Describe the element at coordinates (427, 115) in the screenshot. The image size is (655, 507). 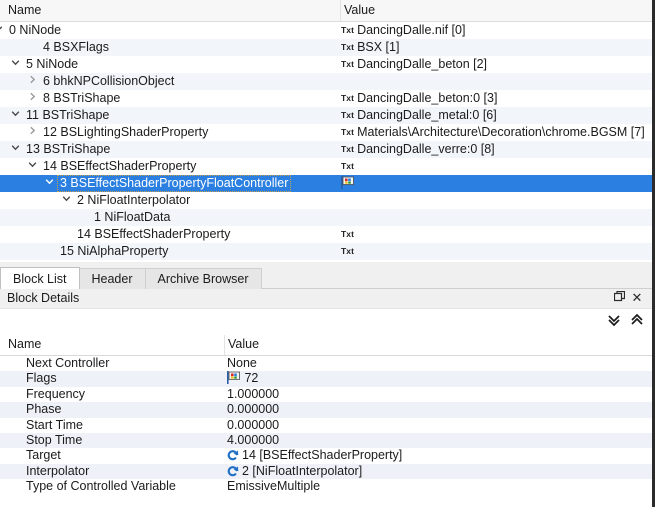
I see `tree-row-value-text: DancingDalle_metal:0 [6]` at that location.